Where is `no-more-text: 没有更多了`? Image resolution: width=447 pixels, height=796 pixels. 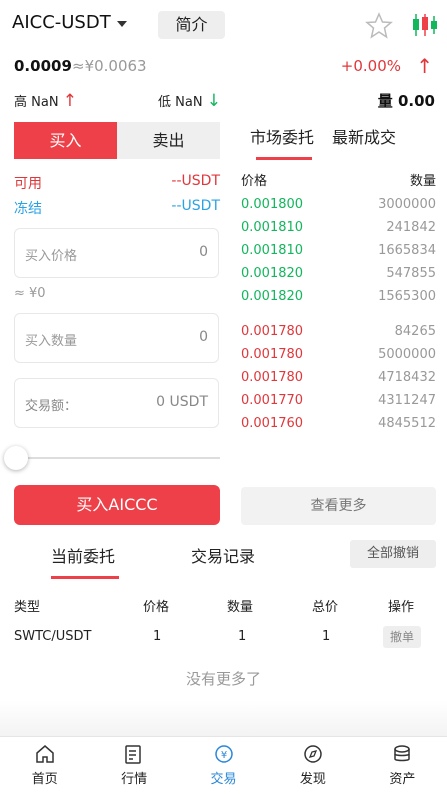 no-more-text: 没有更多了 is located at coordinates (223, 679).